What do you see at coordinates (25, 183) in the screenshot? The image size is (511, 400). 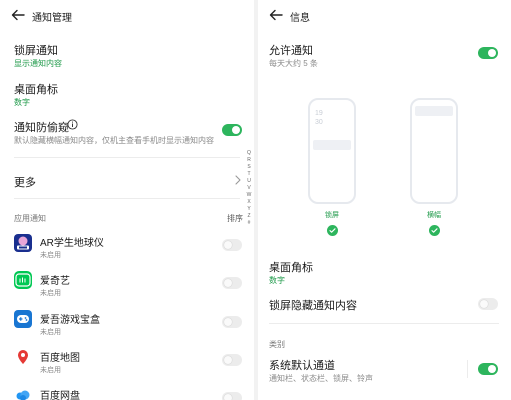 I see `more-title: 更多` at bounding box center [25, 183].